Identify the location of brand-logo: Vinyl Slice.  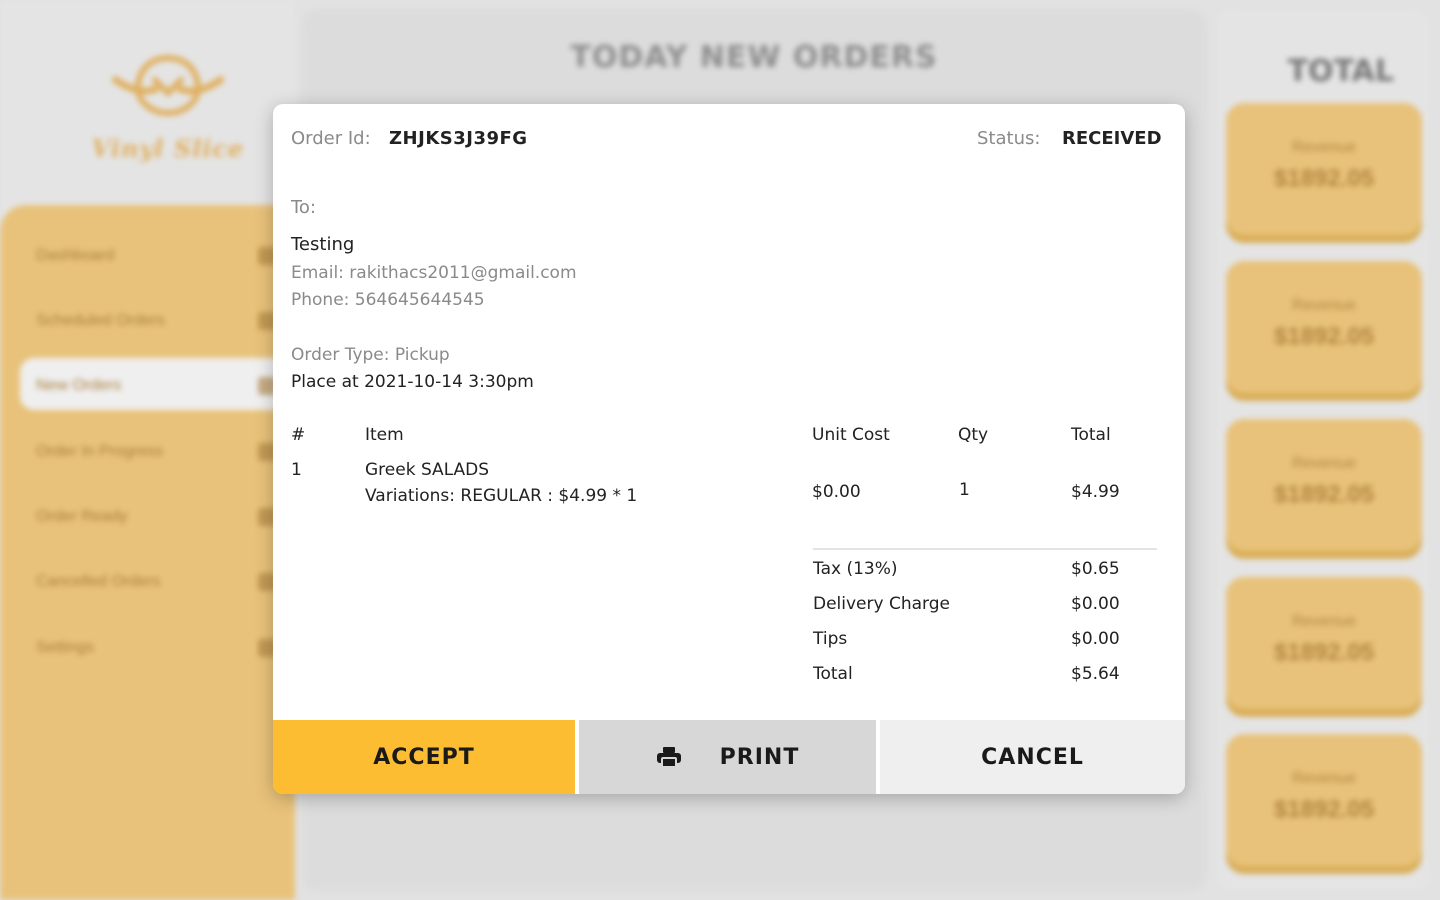
(168, 108).